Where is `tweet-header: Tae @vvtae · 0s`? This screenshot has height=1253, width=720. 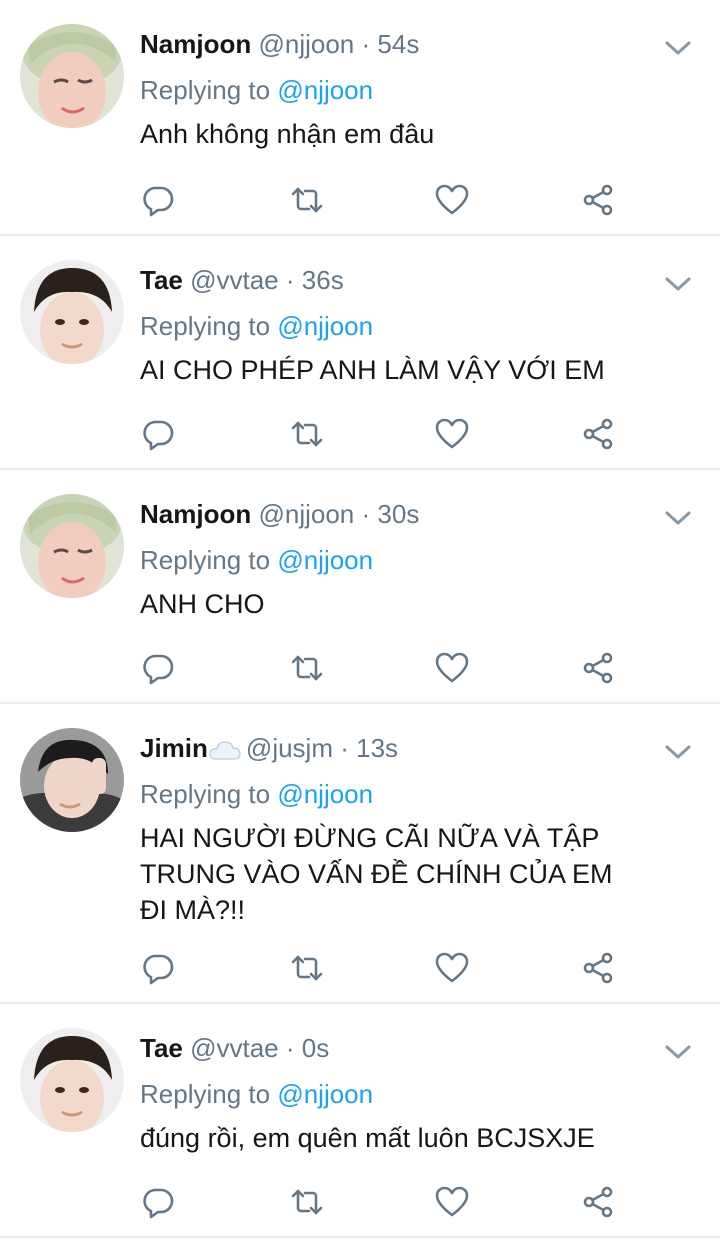 tweet-header: Tae @vvtae · 0s is located at coordinates (234, 1048).